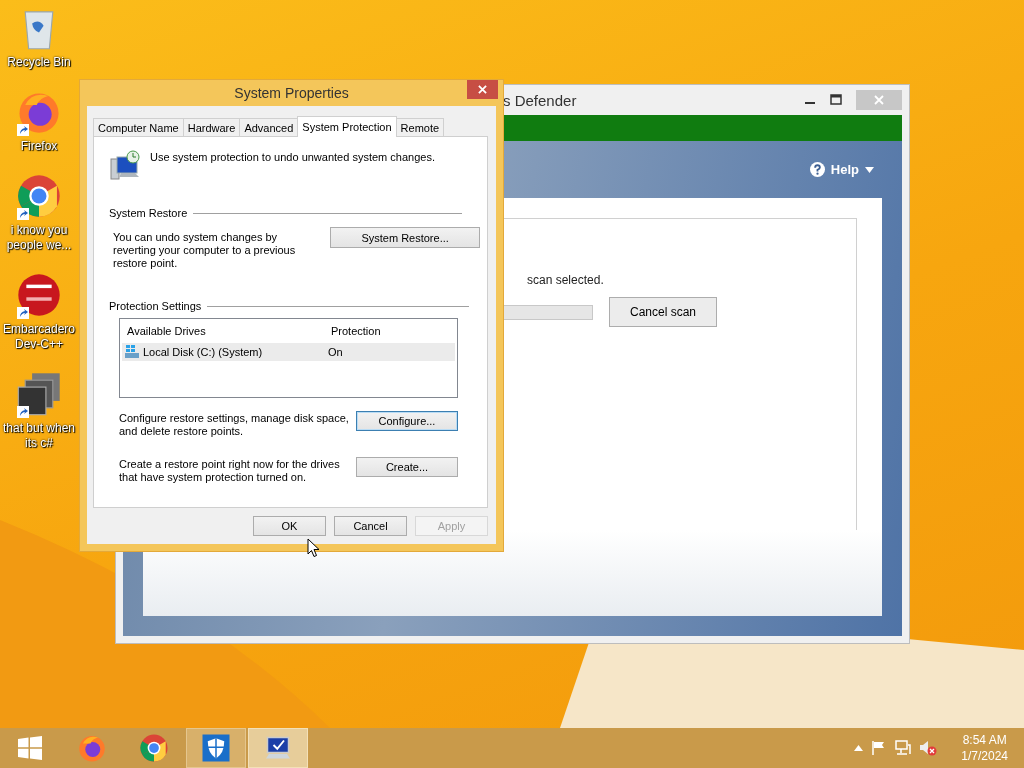 The height and width of the screenshot is (768, 1024). What do you see at coordinates (223, 331) in the screenshot?
I see `column-header: Available Drives` at bounding box center [223, 331].